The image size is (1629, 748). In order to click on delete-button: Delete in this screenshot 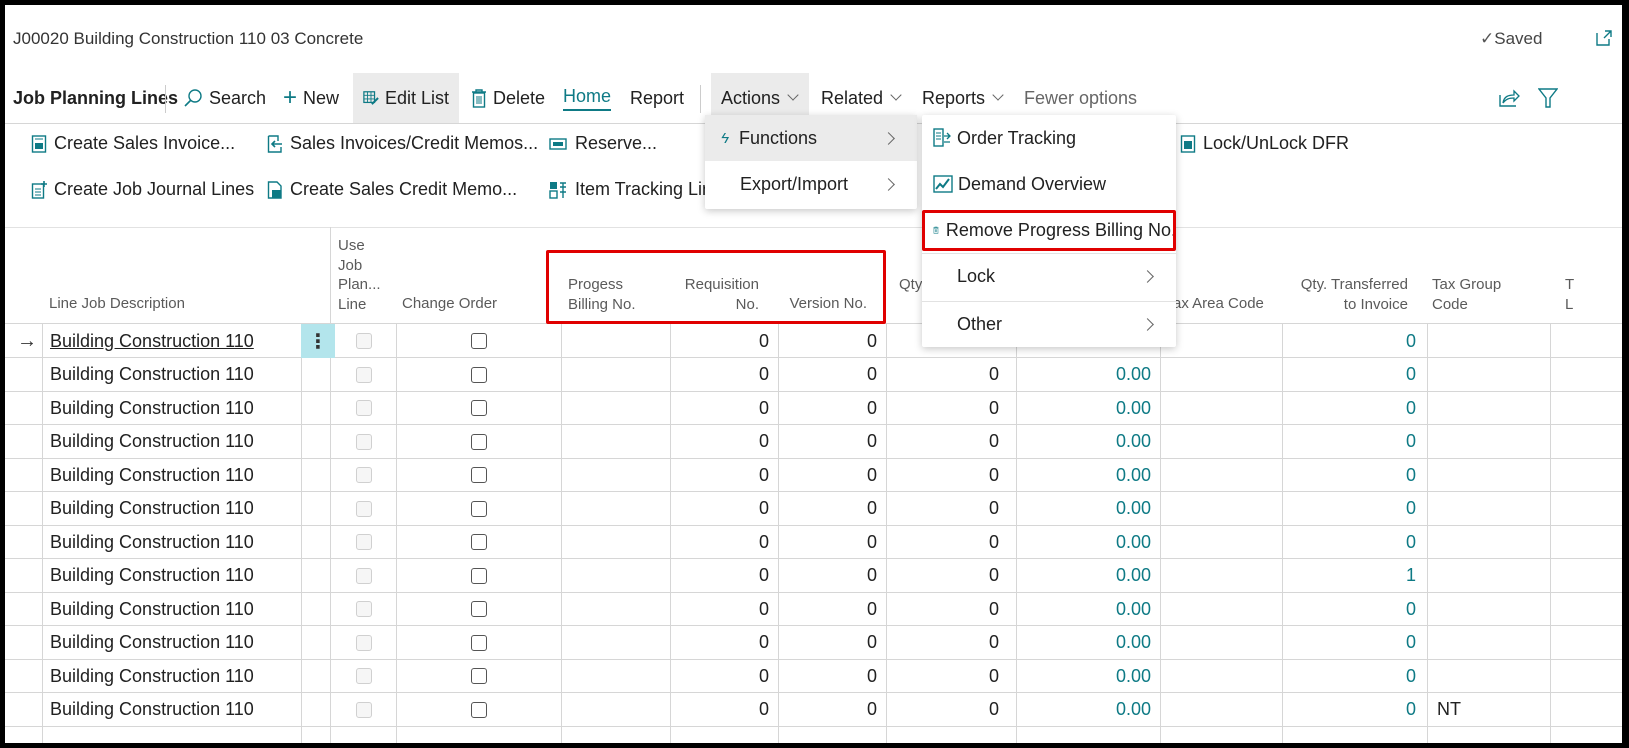, I will do `click(508, 98)`.